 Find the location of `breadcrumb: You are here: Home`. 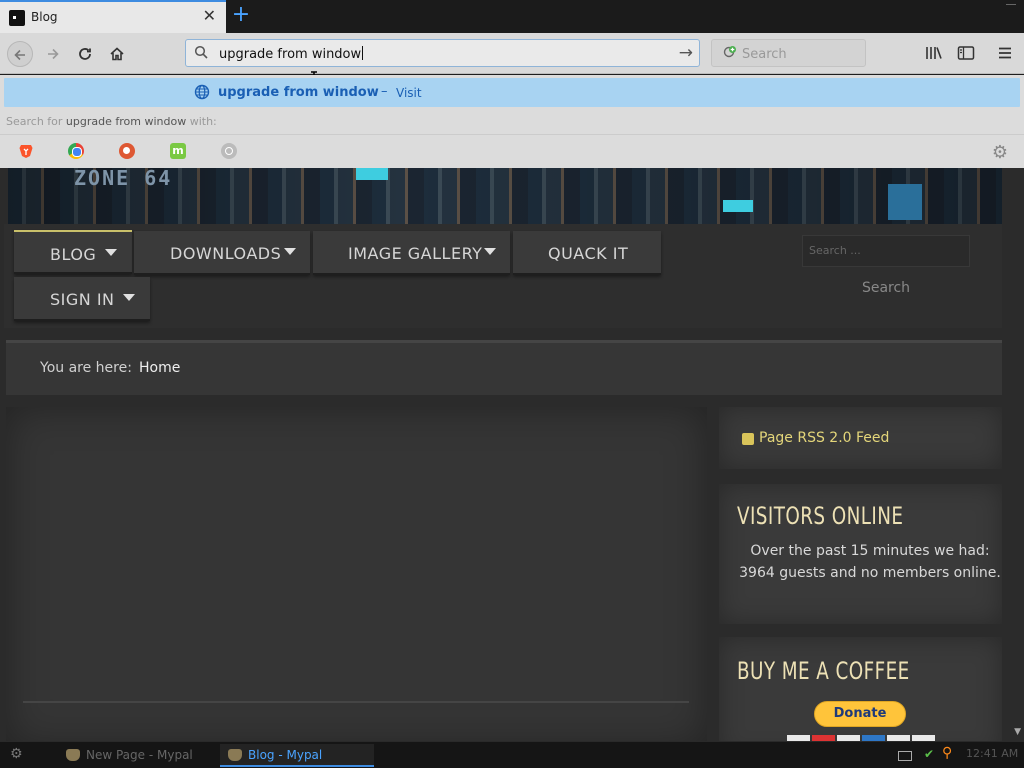

breadcrumb: You are here: Home is located at coordinates (504, 367).